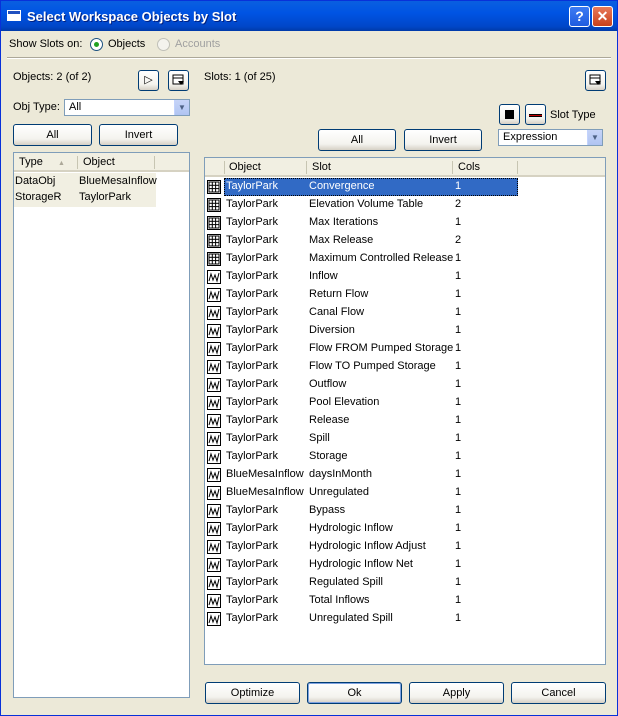  I want to click on cols-column-header: Cols, so click(469, 167).